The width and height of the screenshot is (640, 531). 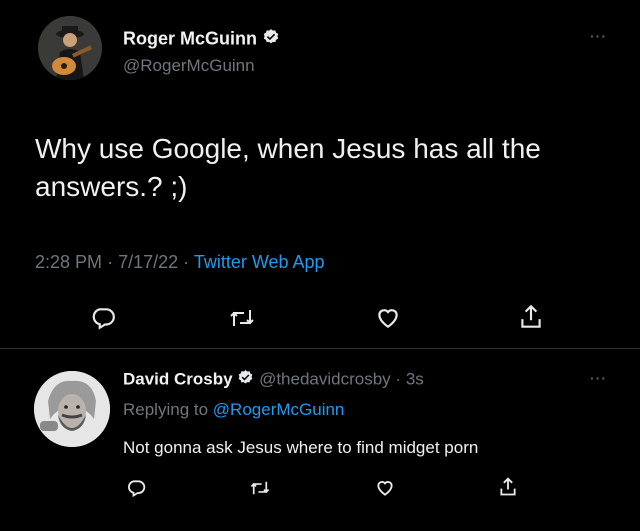 What do you see at coordinates (288, 148) in the screenshot?
I see `tweet-text-line1: Why use Google, when Jesus has all the` at bounding box center [288, 148].